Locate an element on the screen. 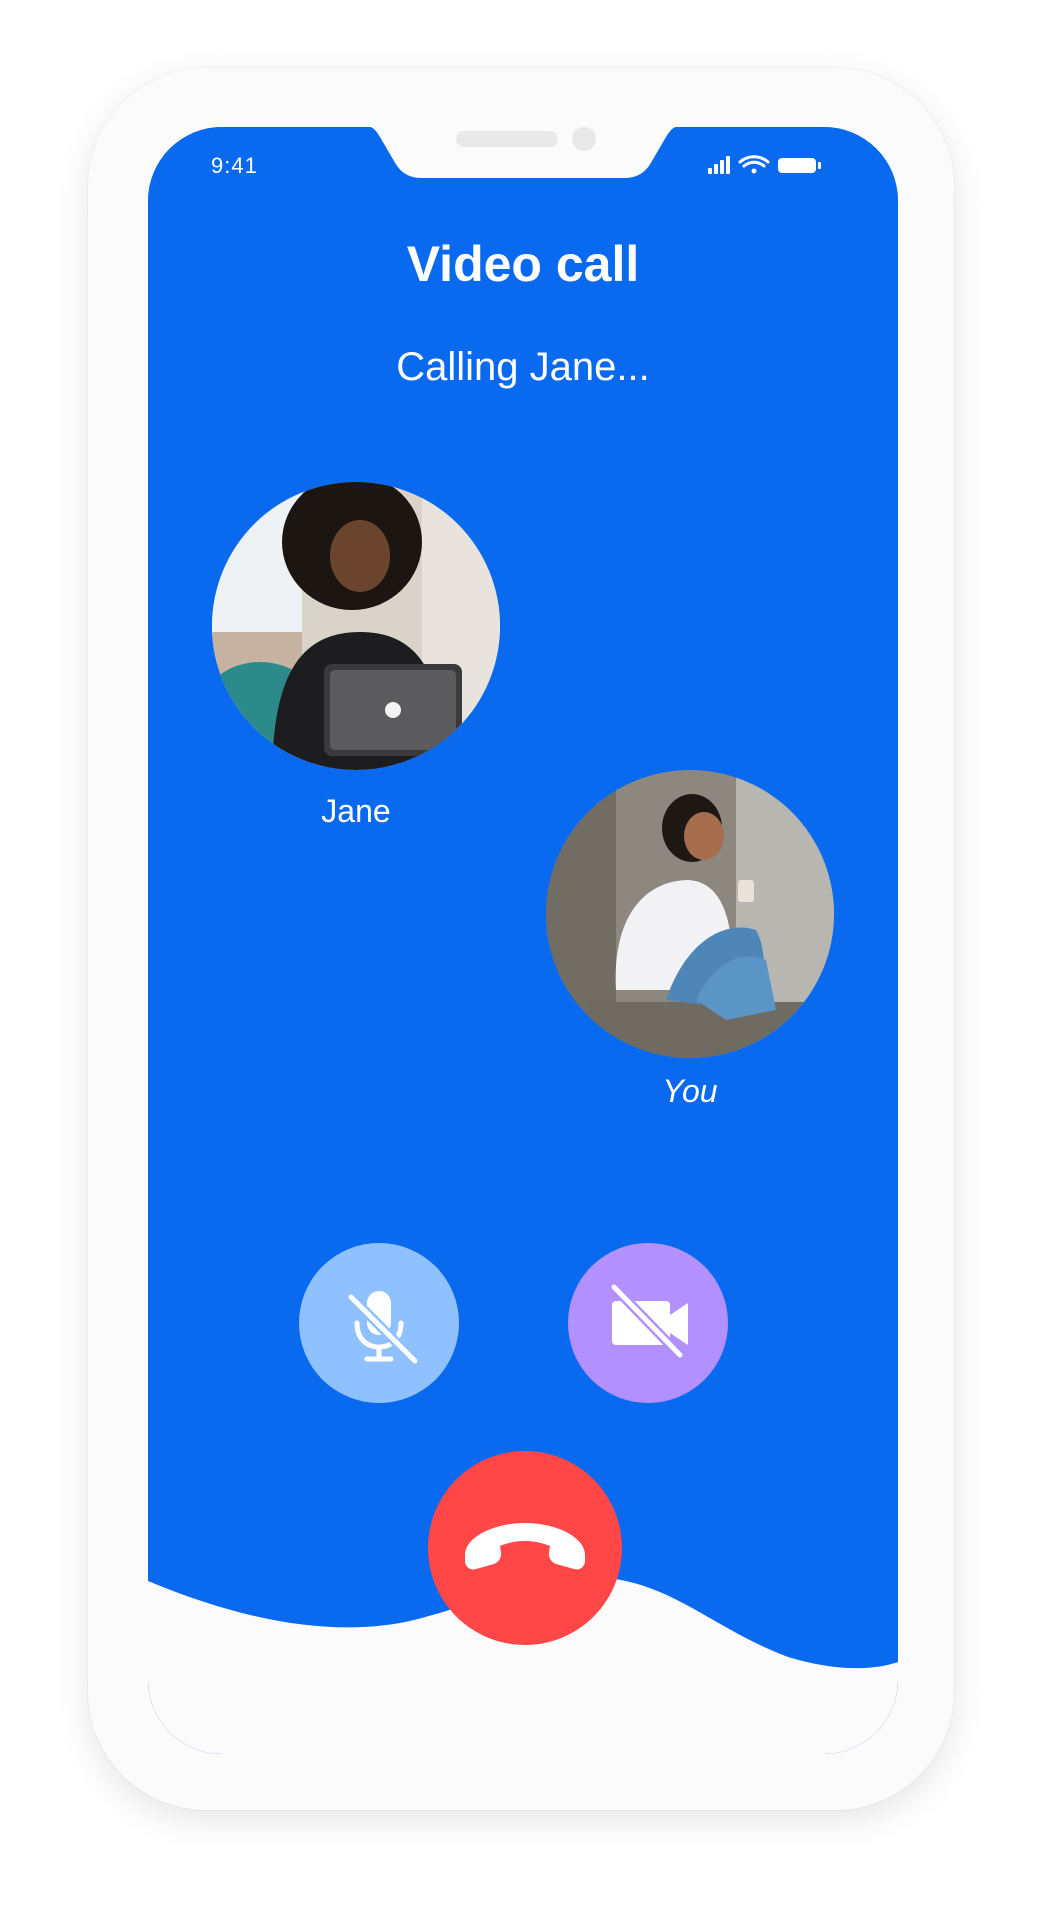 This screenshot has height=1920, width=1046. phone-hangup-icon is located at coordinates (525, 1546).